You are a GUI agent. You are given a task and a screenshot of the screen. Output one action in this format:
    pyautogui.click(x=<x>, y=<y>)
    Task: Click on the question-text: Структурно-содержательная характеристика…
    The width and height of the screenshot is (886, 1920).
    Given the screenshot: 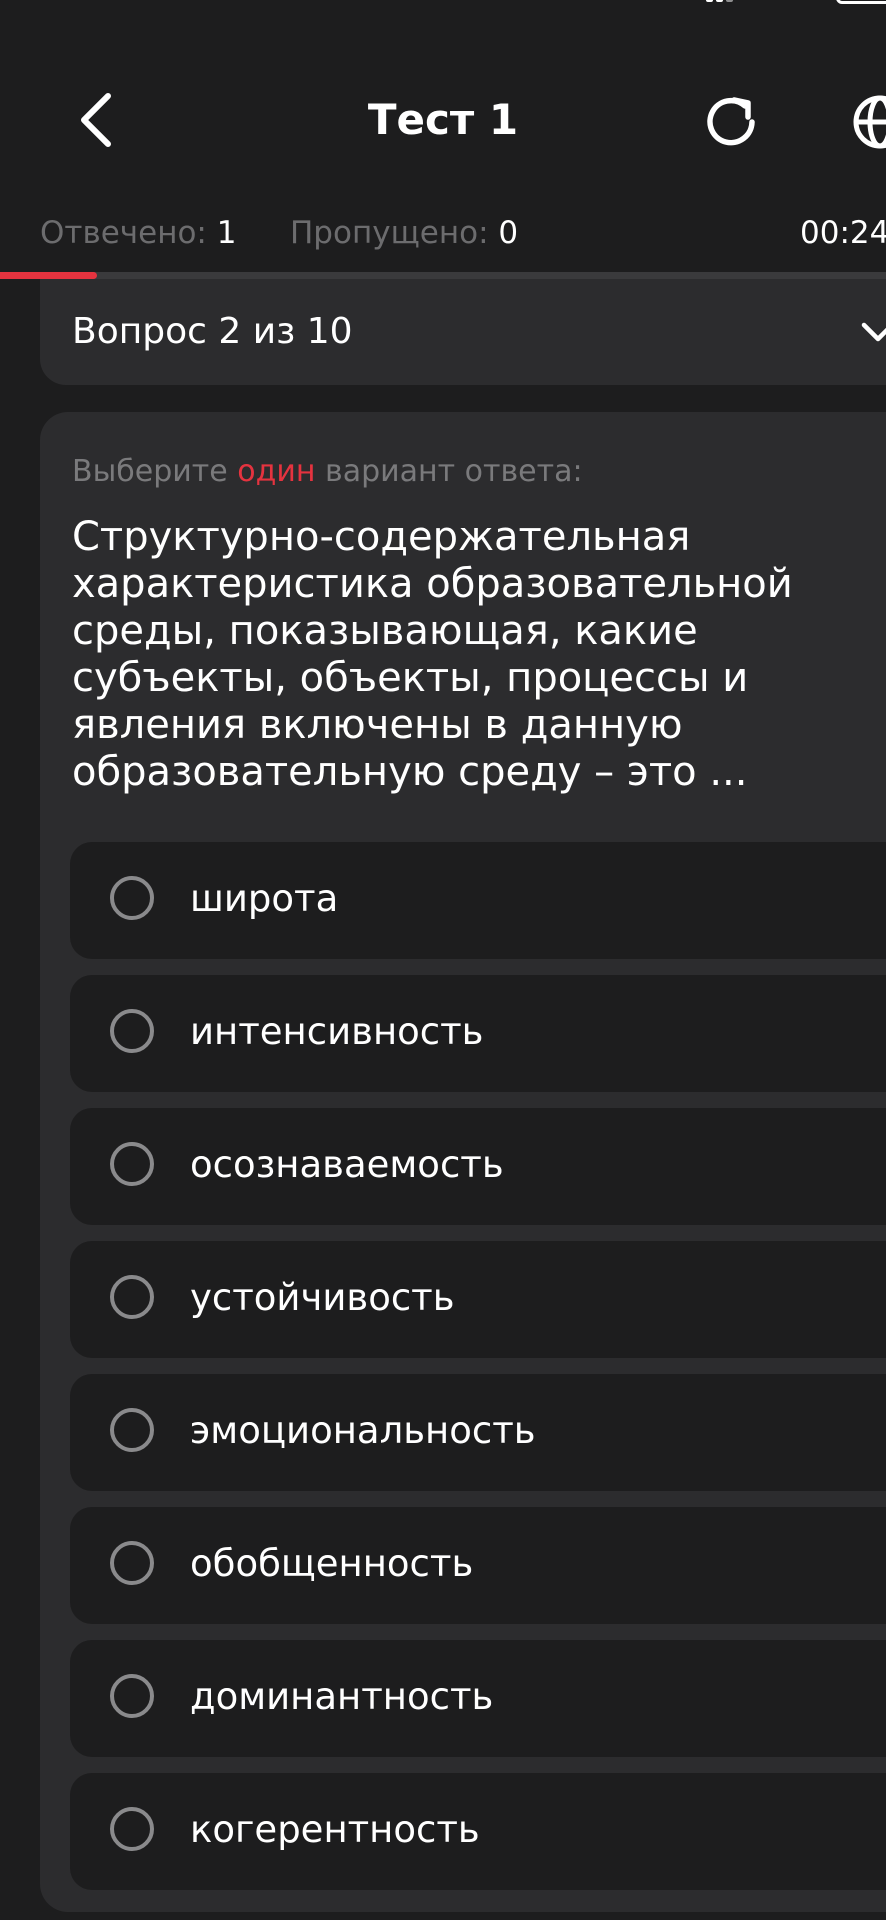 What is the action you would take?
    pyautogui.click(x=432, y=654)
    